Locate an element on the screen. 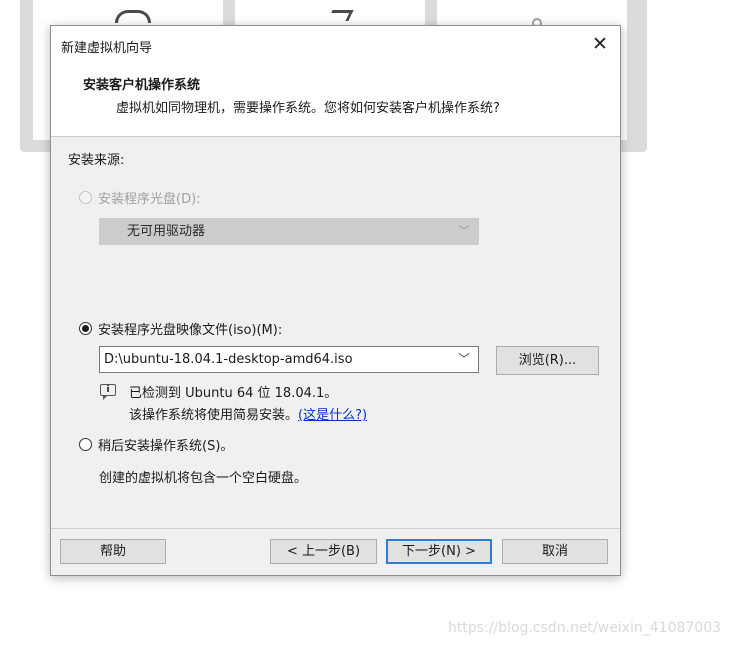 This screenshot has width=729, height=647. radio-installer-disc: 安装程序光盘(D): is located at coordinates (140, 197).